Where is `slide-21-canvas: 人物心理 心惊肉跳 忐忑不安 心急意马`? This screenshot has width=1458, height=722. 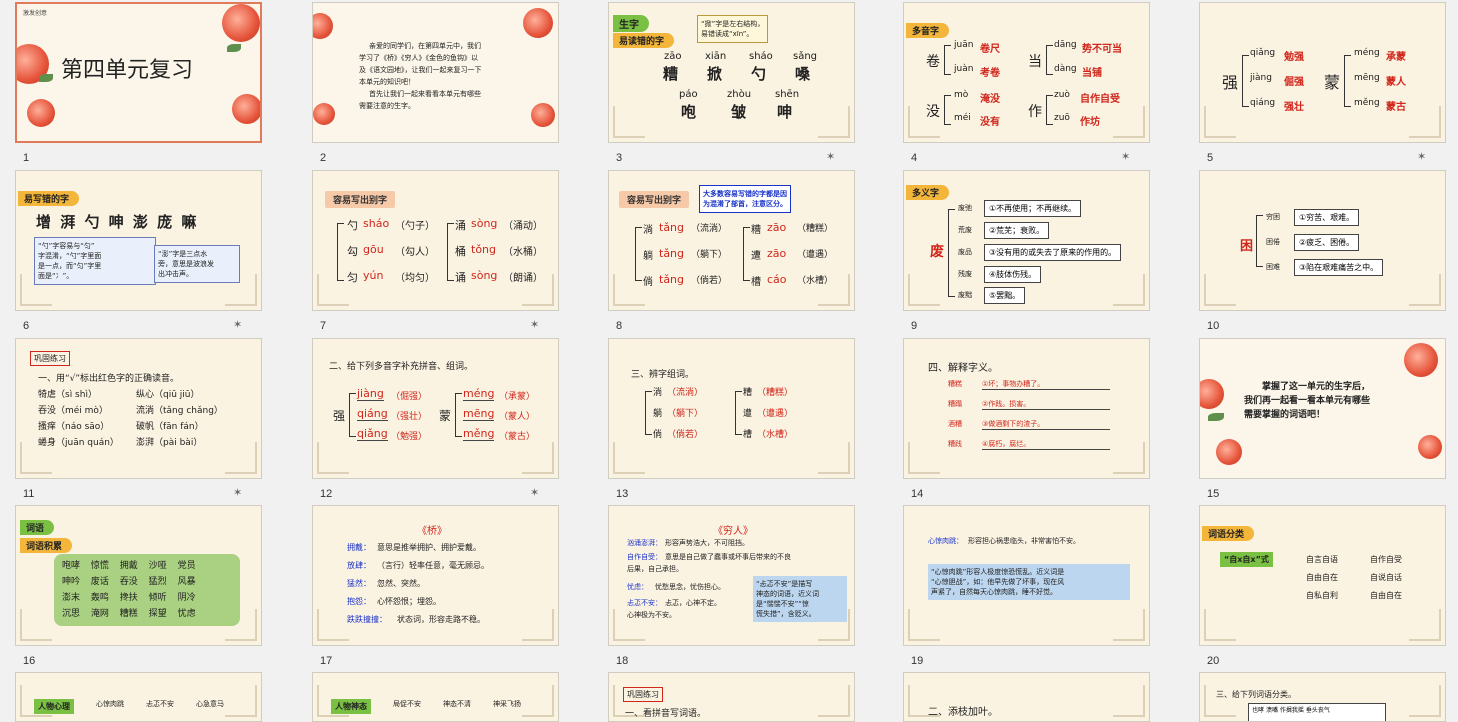 slide-21-canvas: 人物心理 心惊肉跳 忐忑不安 心急意马 is located at coordinates (138, 697).